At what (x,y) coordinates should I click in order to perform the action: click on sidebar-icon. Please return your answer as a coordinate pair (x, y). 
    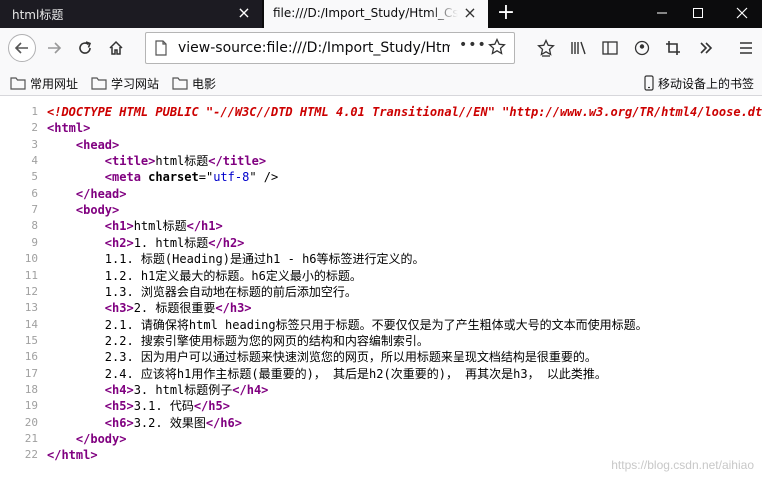
    Looking at the image, I should click on (610, 48).